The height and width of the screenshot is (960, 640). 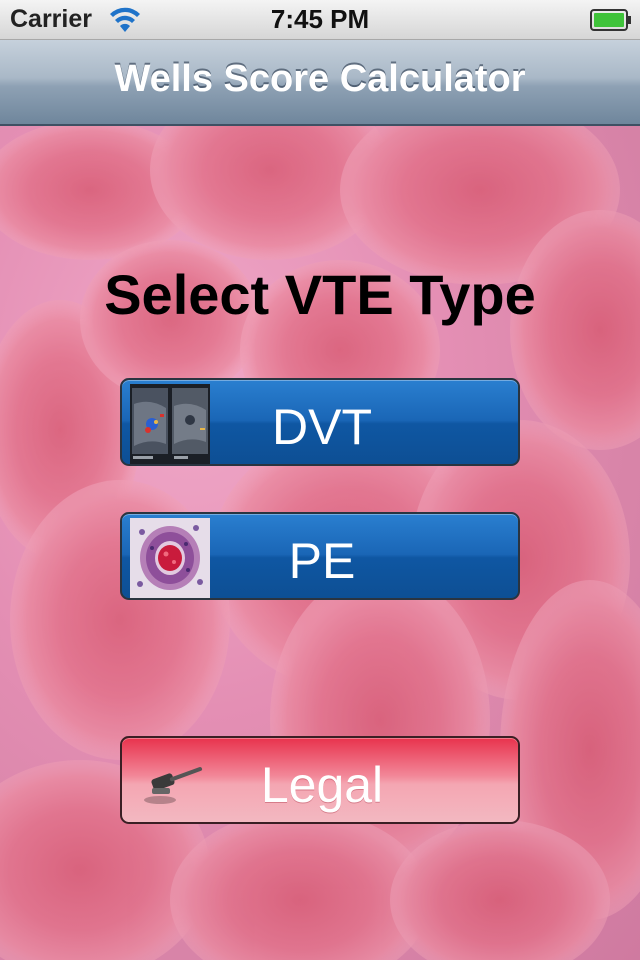 What do you see at coordinates (322, 561) in the screenshot?
I see `pe-button-label: PE` at bounding box center [322, 561].